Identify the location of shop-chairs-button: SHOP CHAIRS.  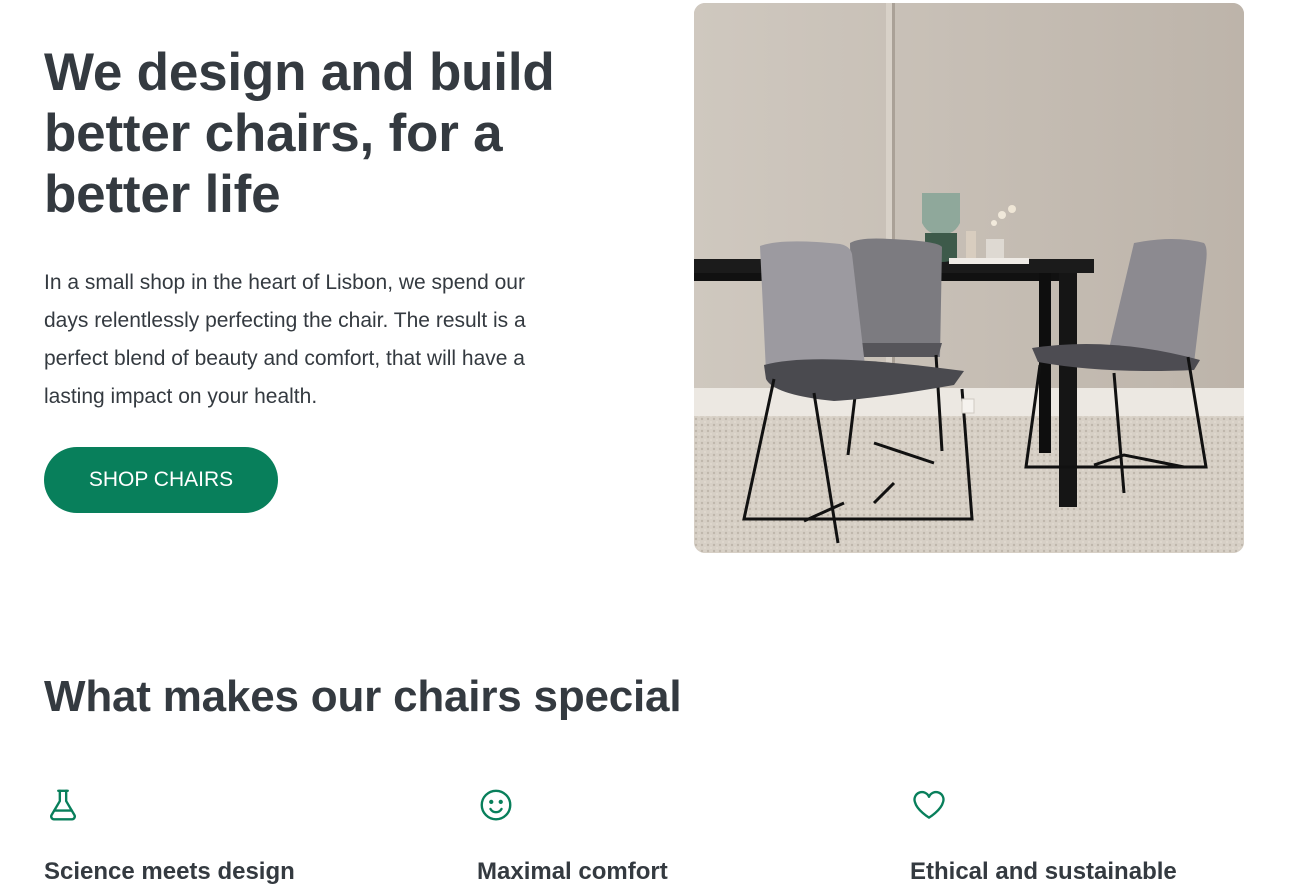
(161, 480).